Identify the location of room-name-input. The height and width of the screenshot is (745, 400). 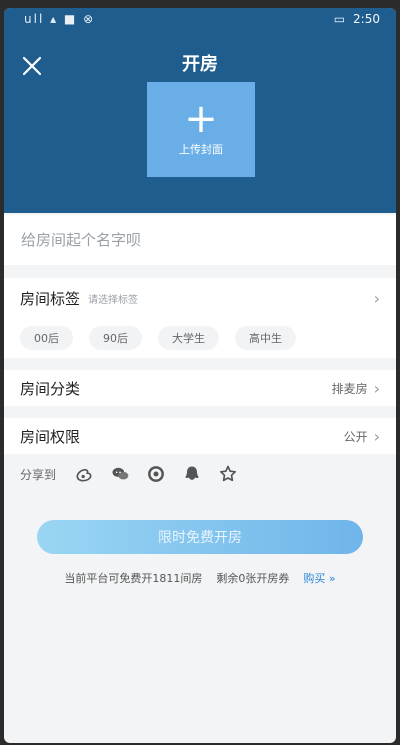
(191, 240).